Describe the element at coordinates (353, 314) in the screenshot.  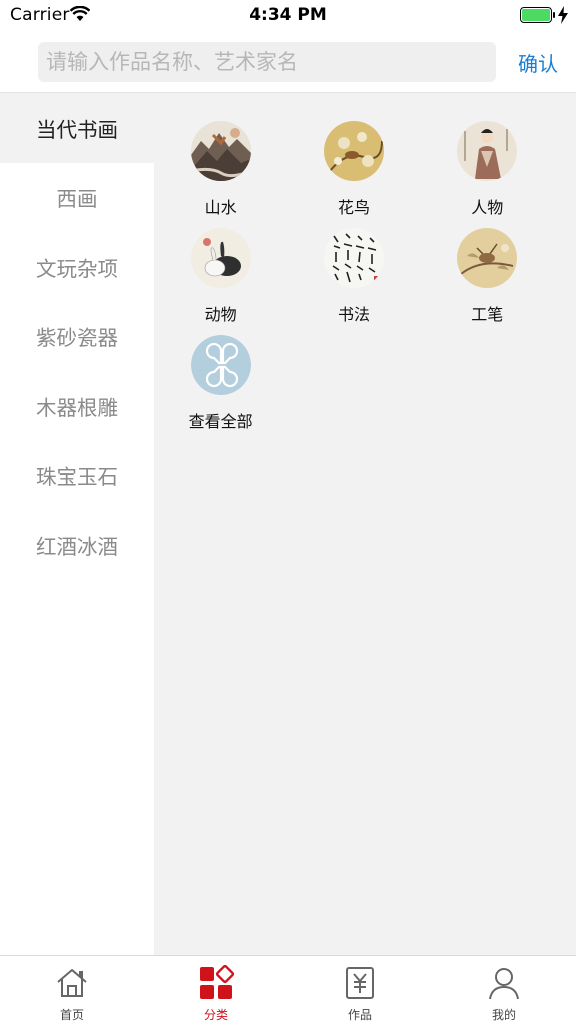
I see `subcategory-label: 书法` at that location.